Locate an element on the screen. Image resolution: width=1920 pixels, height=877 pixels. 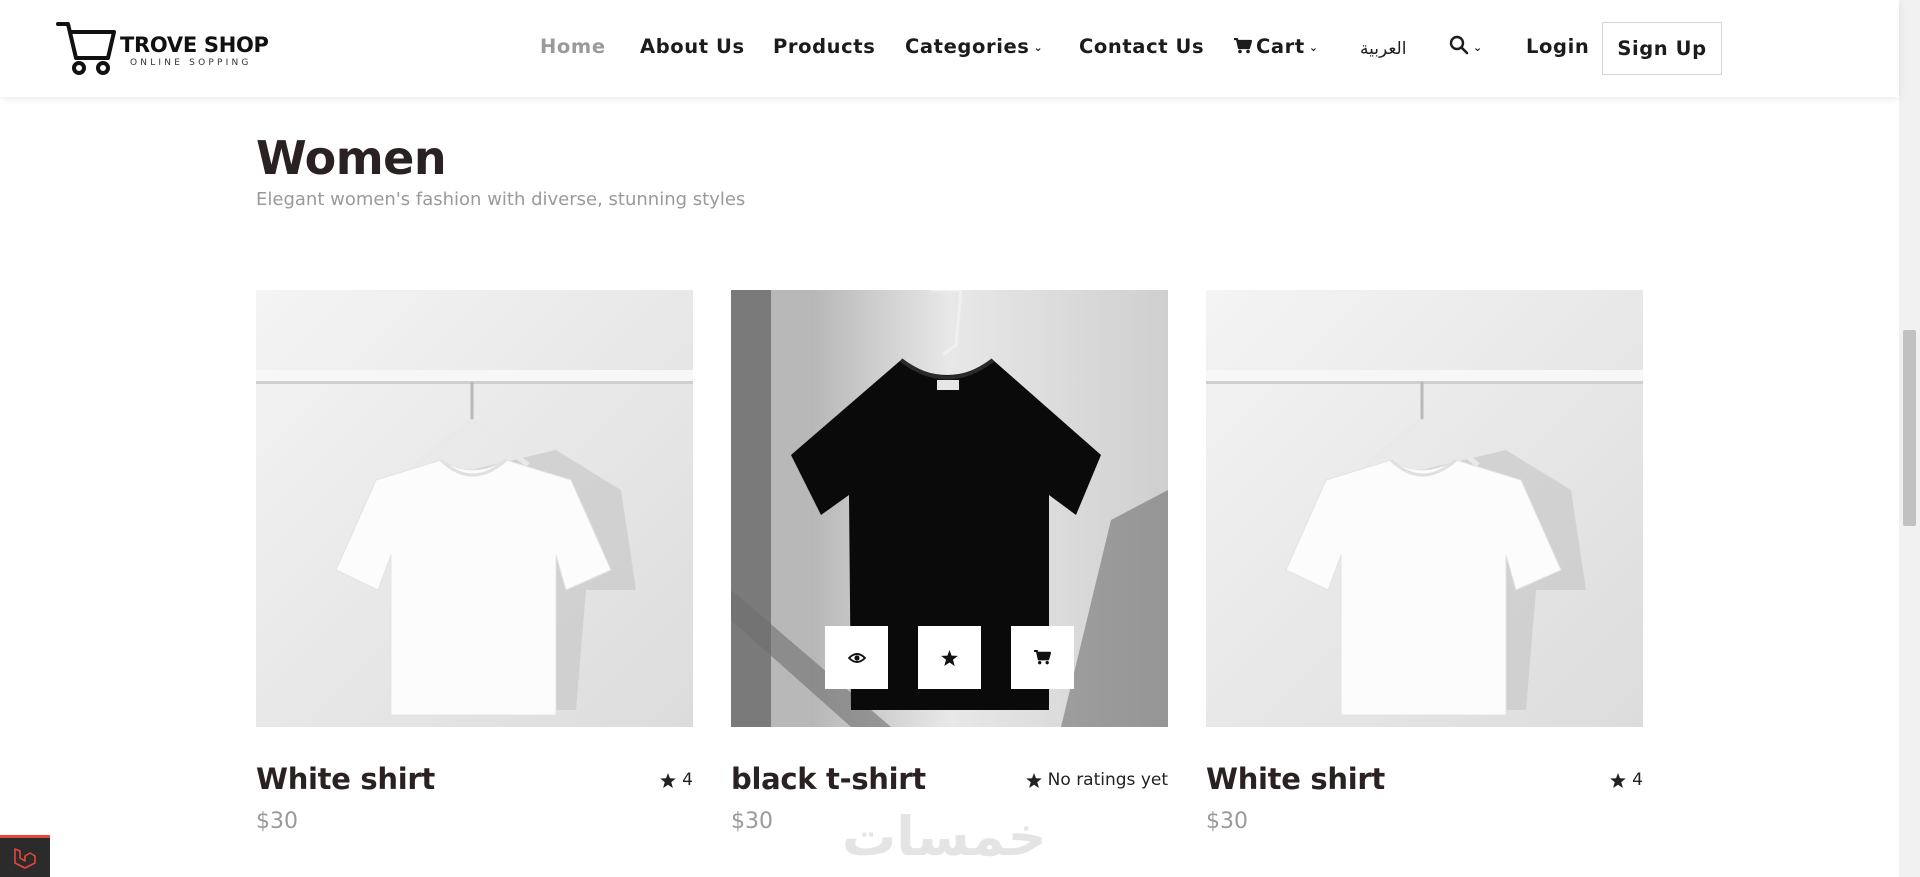
section-title: Women is located at coordinates (351, 158).